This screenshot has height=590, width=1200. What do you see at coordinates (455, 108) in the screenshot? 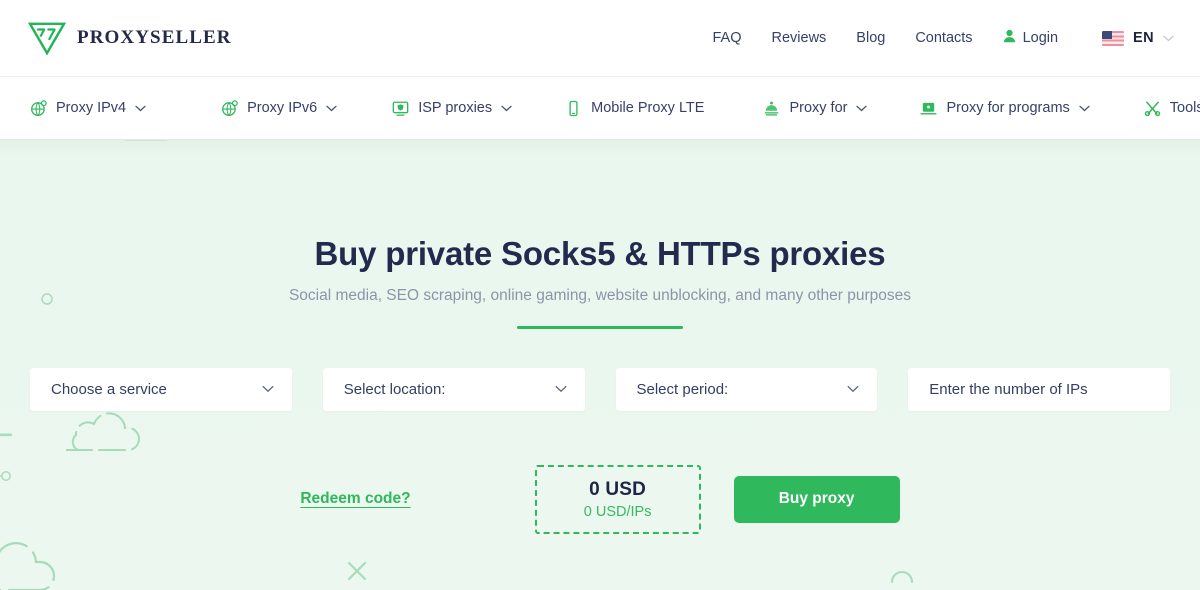
I see `nav-label: ISP proxies` at bounding box center [455, 108].